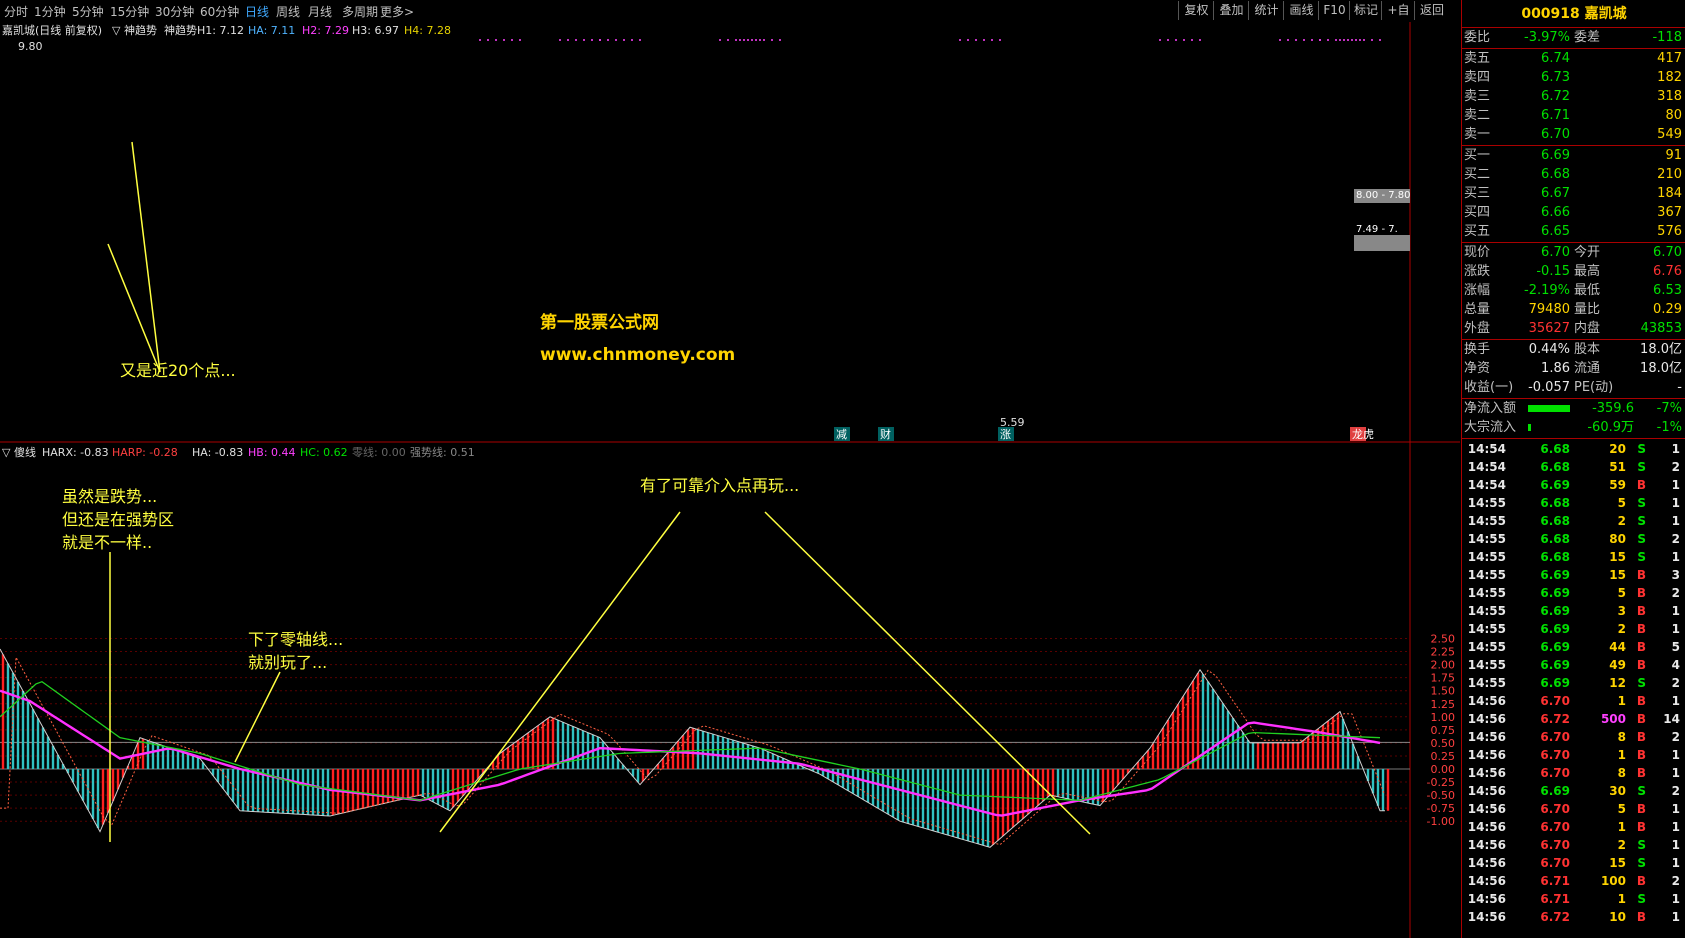 The width and height of the screenshot is (1685, 938). I want to click on quote-stat-row: 现价 6.70 今开 6.70, so click(1573, 252).